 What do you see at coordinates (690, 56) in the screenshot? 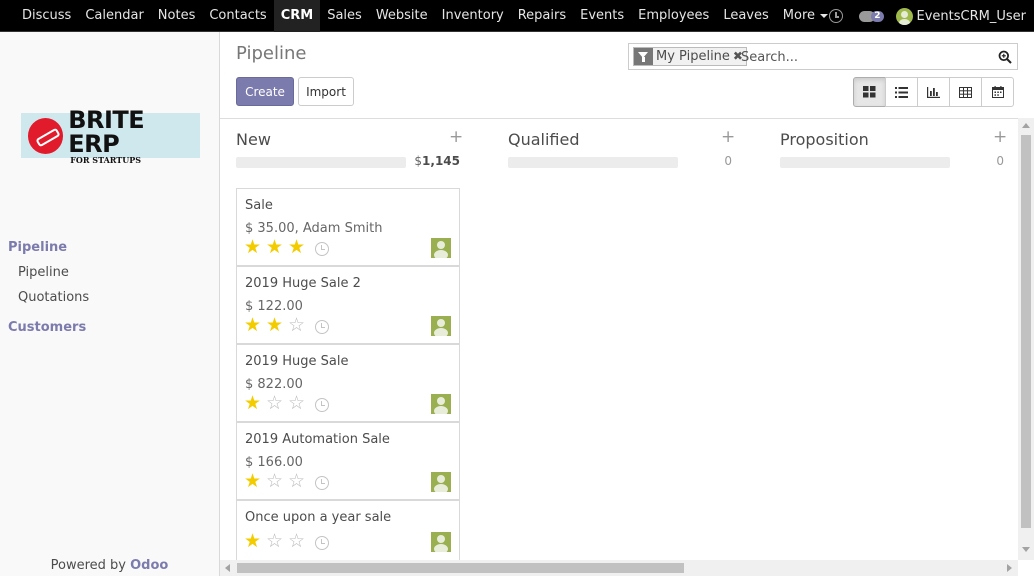
I see `search-facet: My Pipeline ✖` at bounding box center [690, 56].